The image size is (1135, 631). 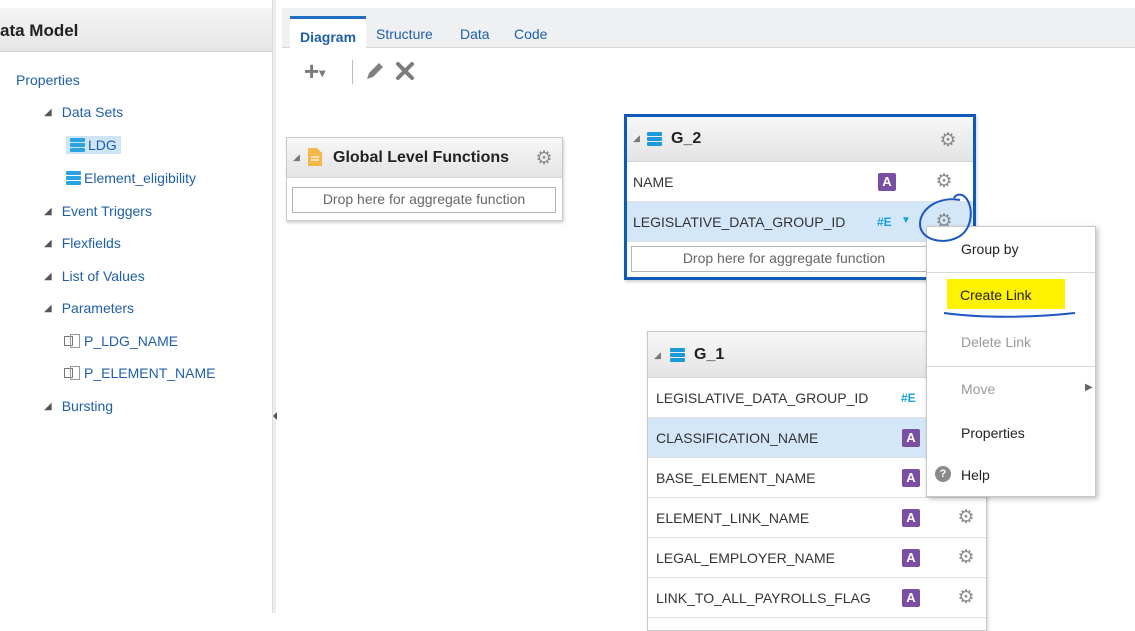 I want to click on annotation-underline, so click(x=1009, y=315).